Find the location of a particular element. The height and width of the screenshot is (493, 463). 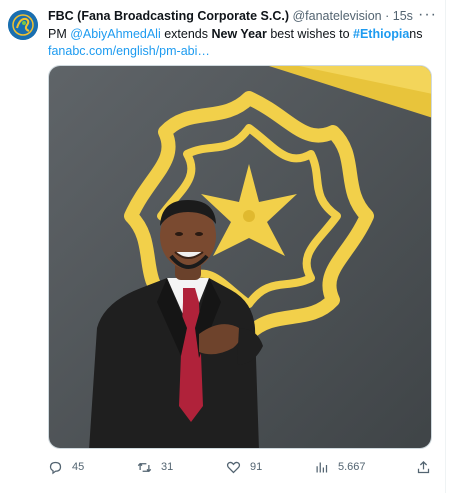

text-suffix: ns is located at coordinates (416, 34).